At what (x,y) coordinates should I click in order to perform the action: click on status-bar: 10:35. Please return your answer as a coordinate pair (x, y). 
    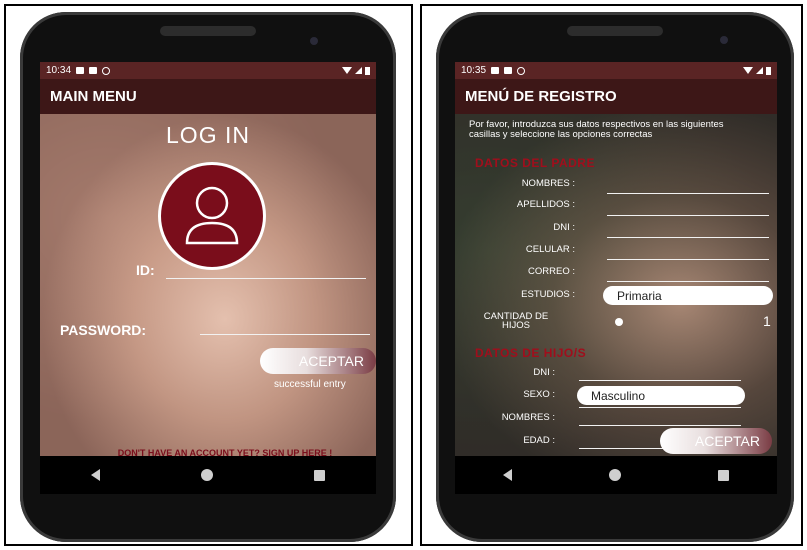
    Looking at the image, I should click on (616, 70).